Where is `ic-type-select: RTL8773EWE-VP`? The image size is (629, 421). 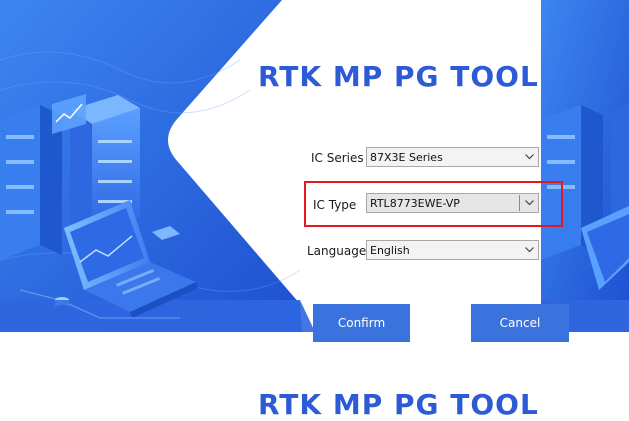
ic-type-select: RTL8773EWE-VP is located at coordinates (452, 203).